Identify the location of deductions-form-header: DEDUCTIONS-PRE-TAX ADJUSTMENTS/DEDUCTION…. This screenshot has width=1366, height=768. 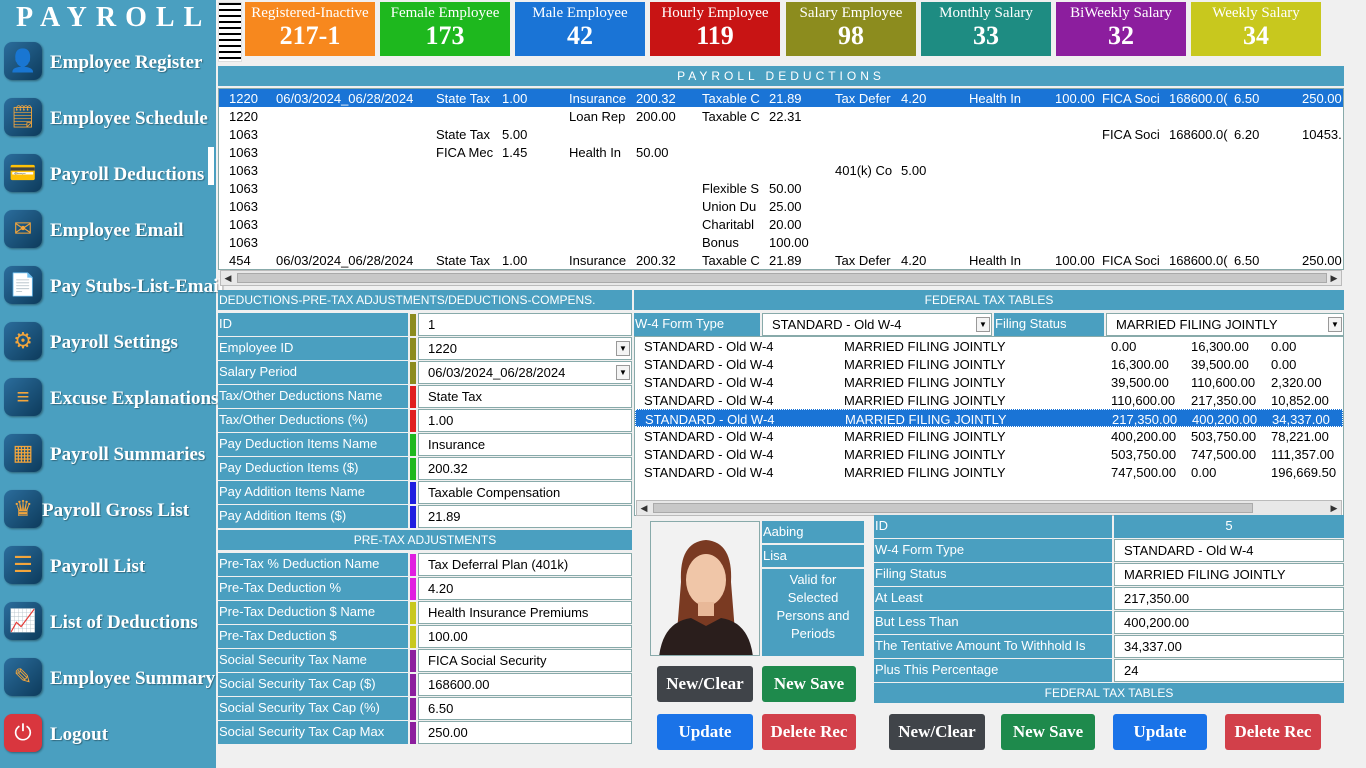
(425, 300).